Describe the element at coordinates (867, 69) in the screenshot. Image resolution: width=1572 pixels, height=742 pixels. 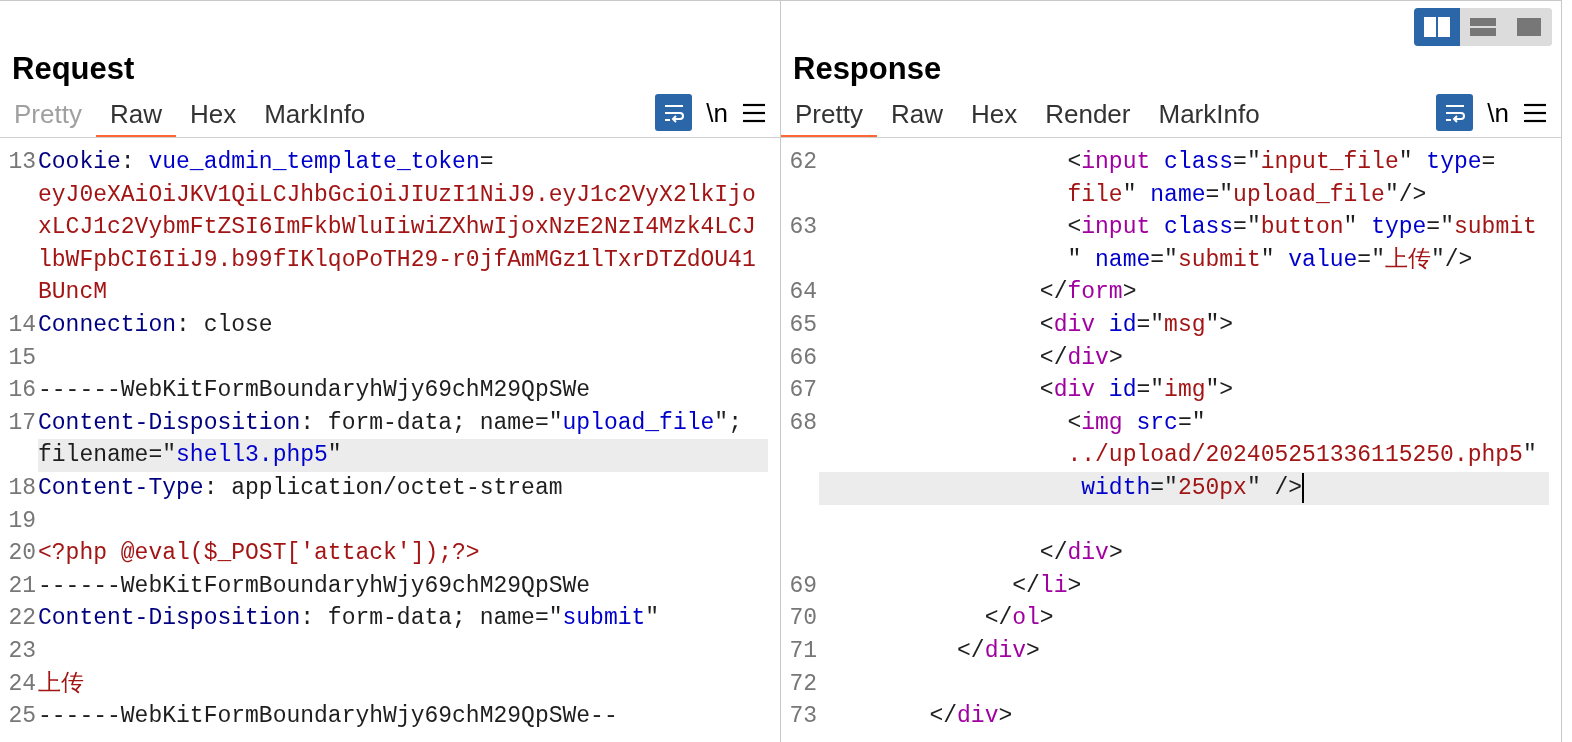
I see `panel-title: Response` at that location.